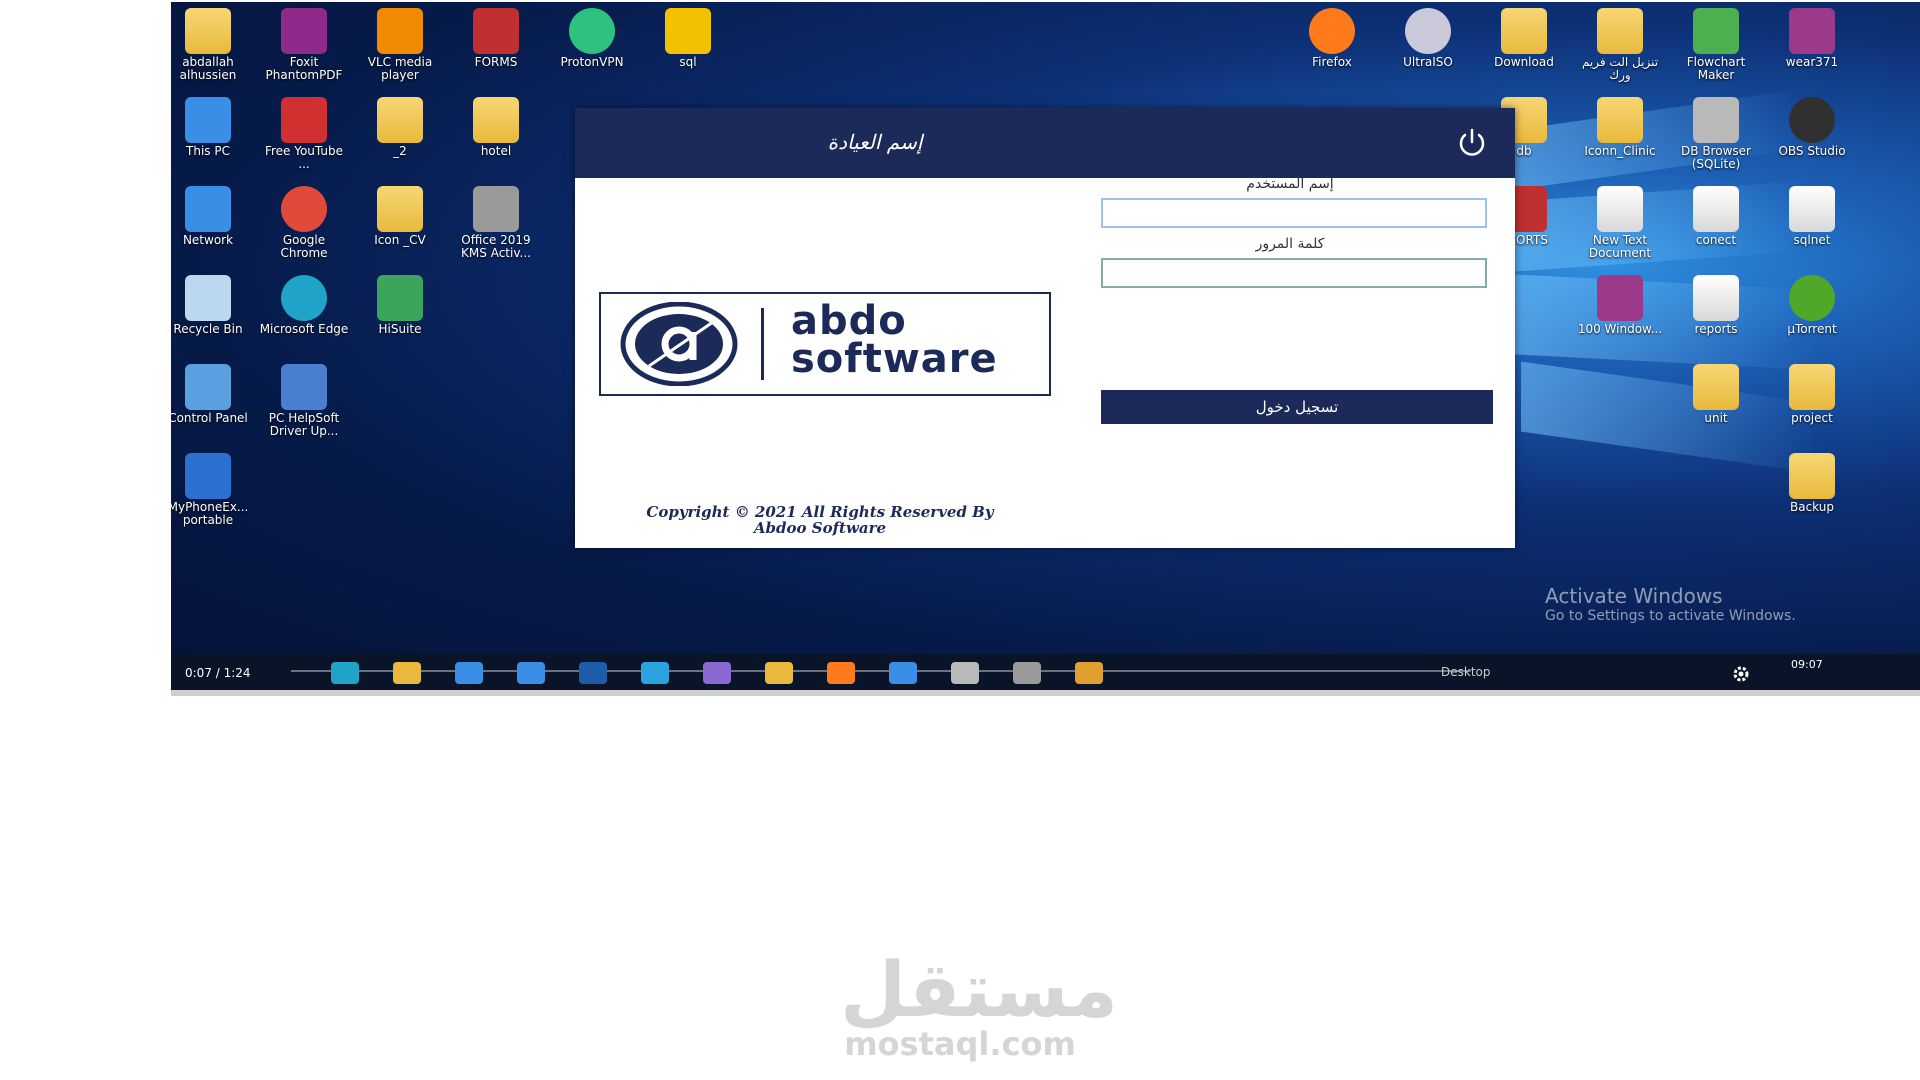 Image resolution: width=1920 pixels, height=1080 pixels. Describe the element at coordinates (1812, 31) in the screenshot. I see `winrar-icon` at that location.